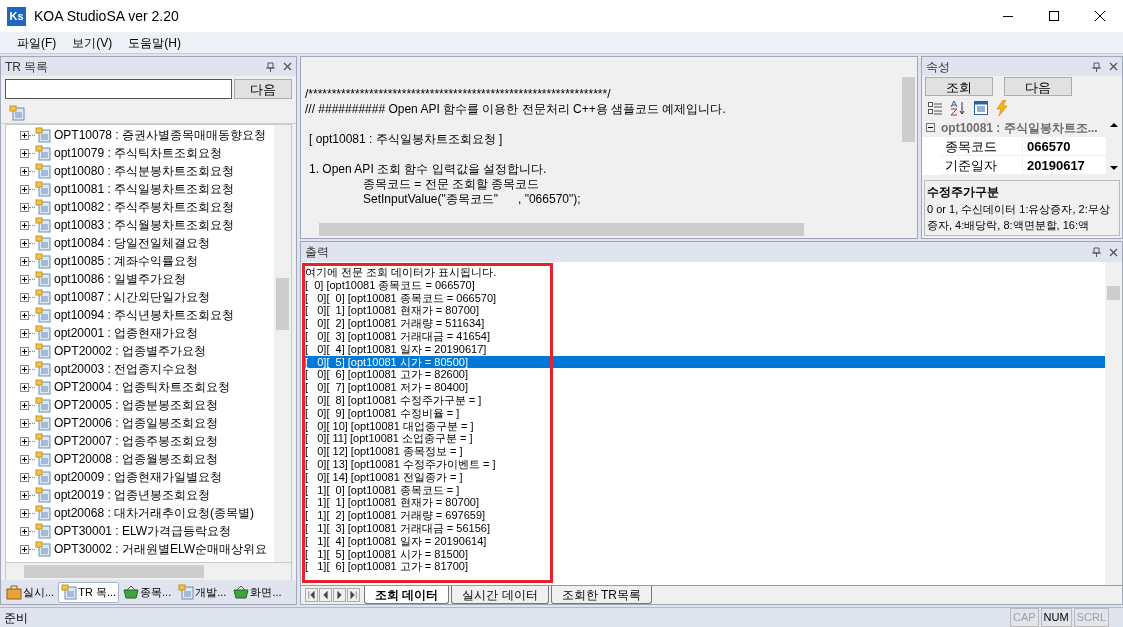 The image size is (1123, 627). I want to click on output-line: [ 1][ 5] [opt10081 시가 = 81500], so click(705, 554).